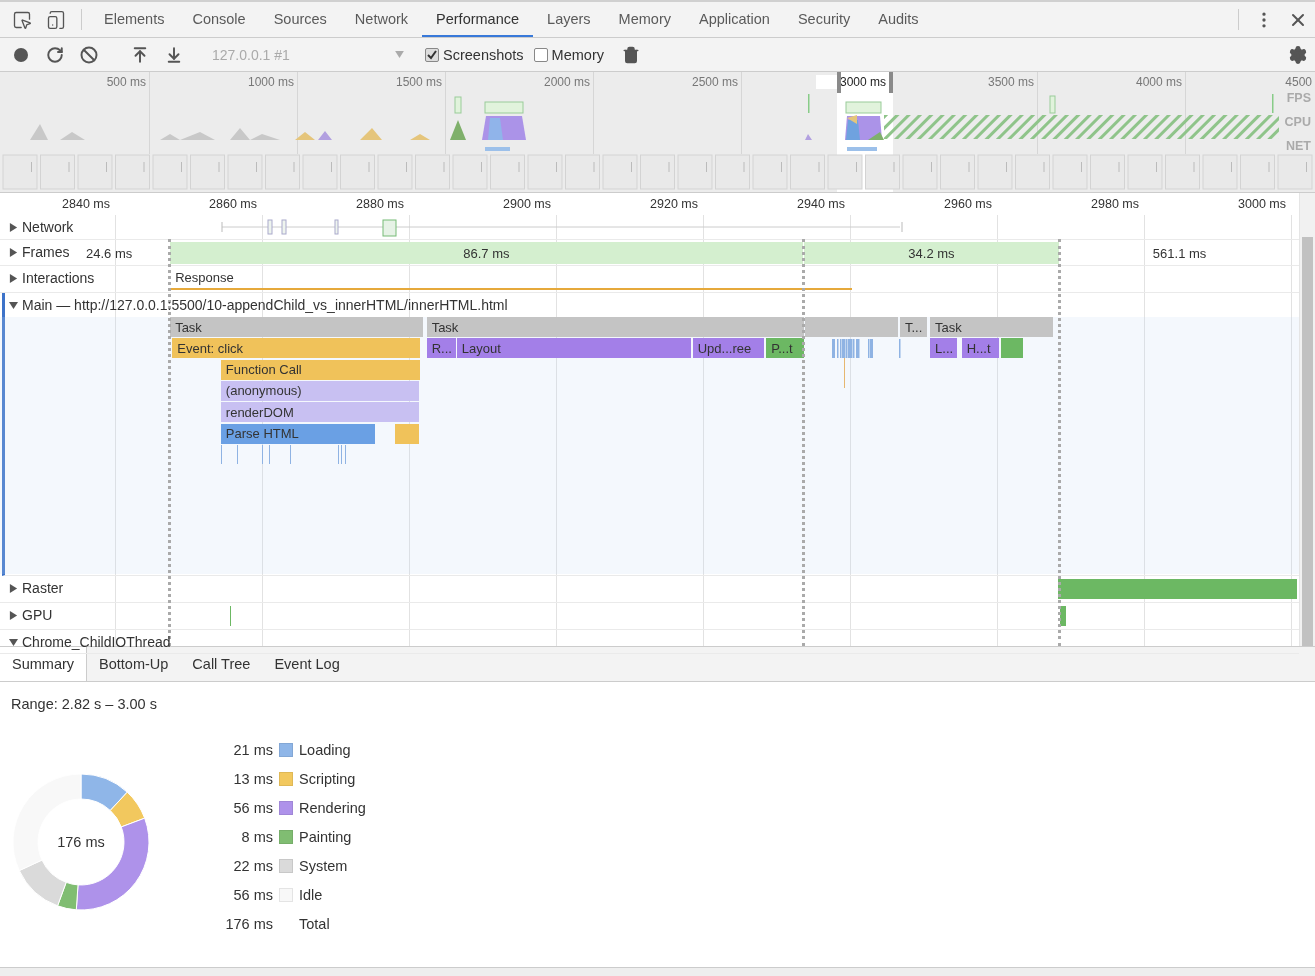 Image resolution: width=1315 pixels, height=976 pixels. I want to click on track-label: Interactions, so click(58, 278).